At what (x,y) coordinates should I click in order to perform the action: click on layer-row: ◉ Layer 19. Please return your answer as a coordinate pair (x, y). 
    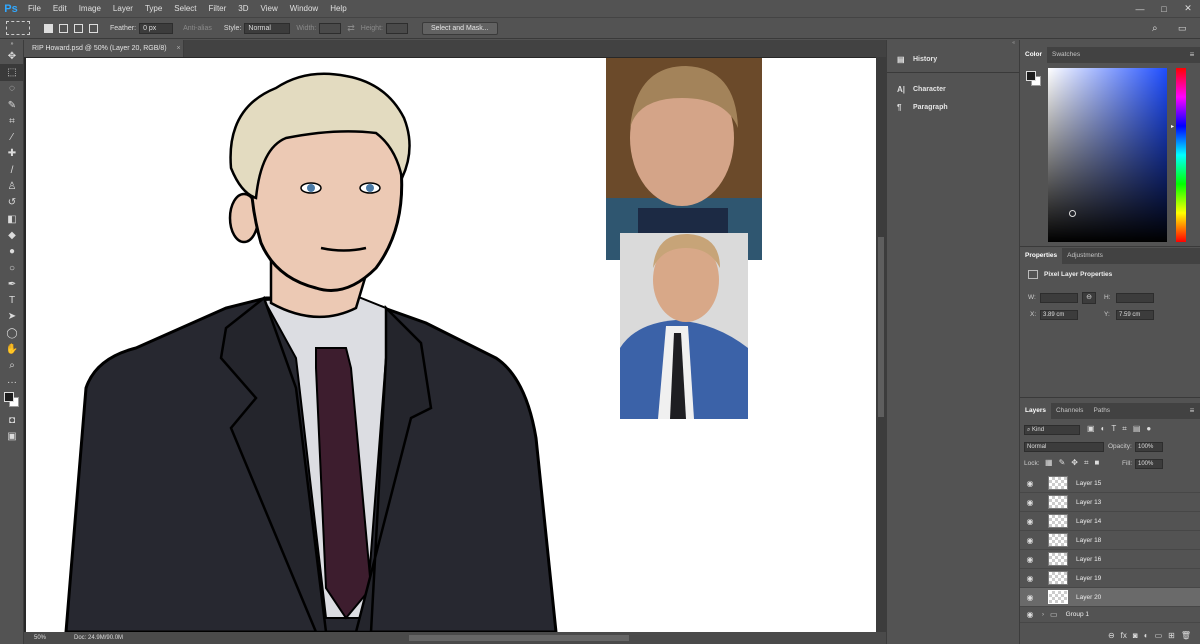
    Looking at the image, I should click on (1110, 578).